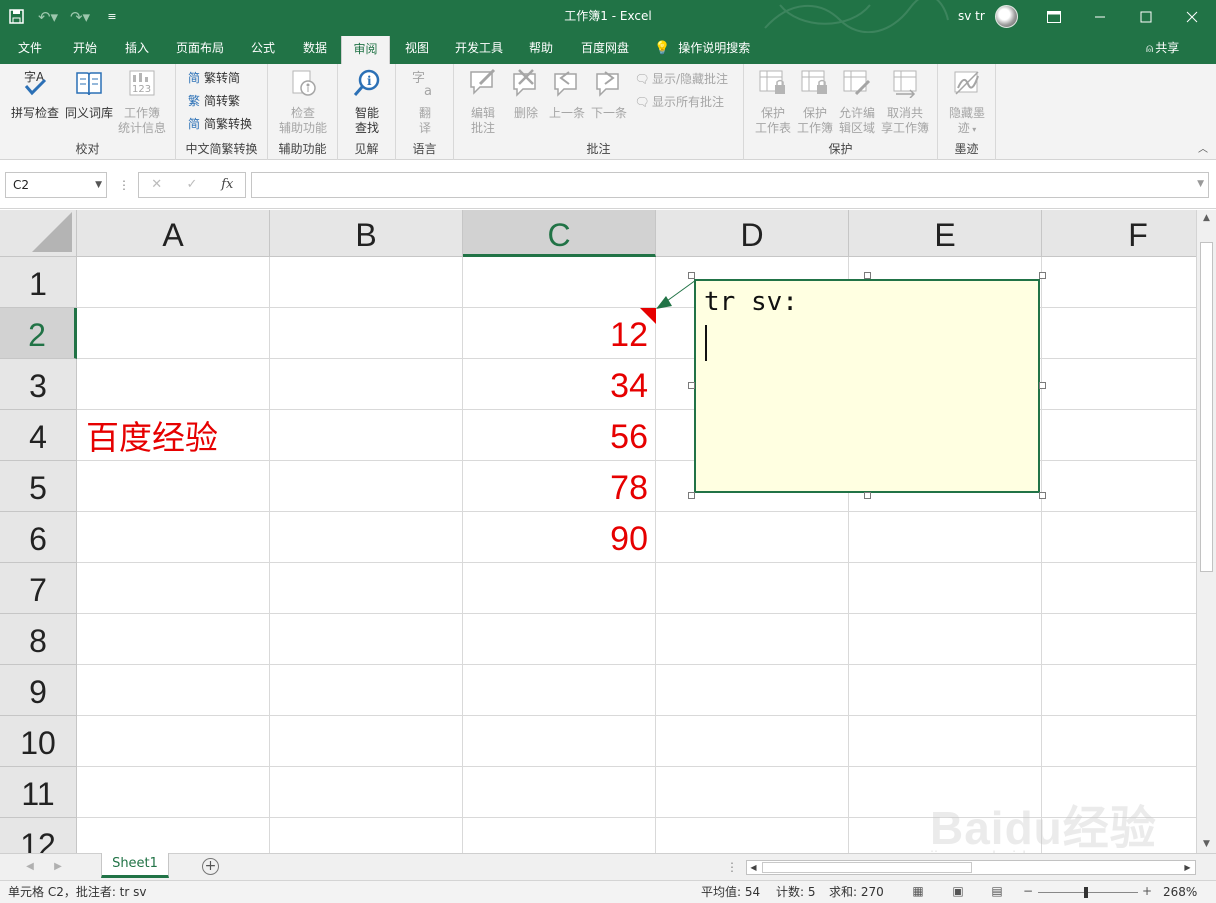 The image size is (1216, 903). I want to click on next-comment-button: 下一条, so click(609, 94).